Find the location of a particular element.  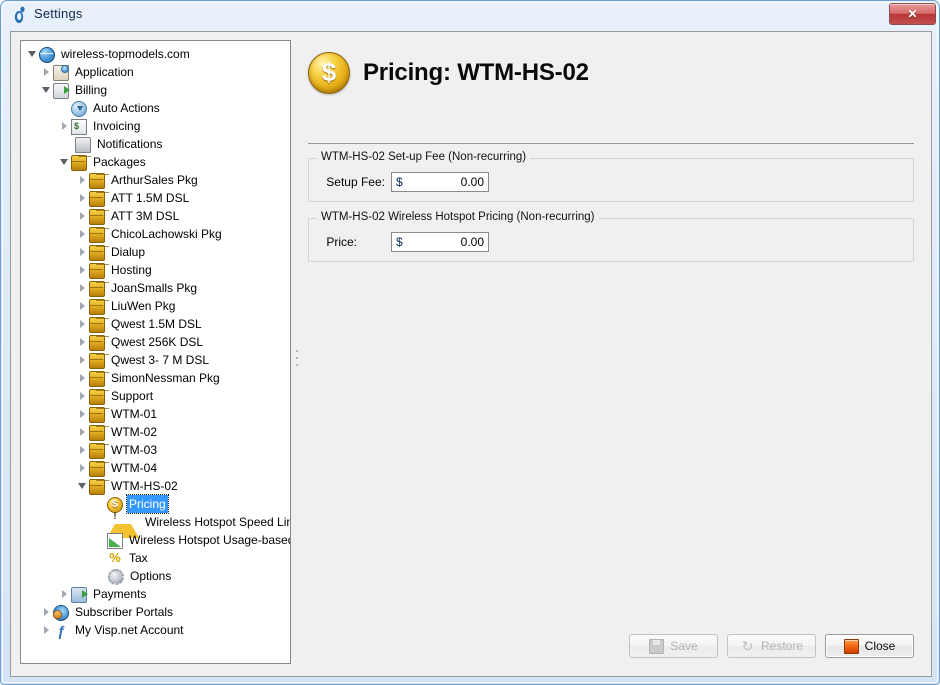

tree-item-liuwen-pkg: LiuWen Pkg is located at coordinates (155, 306).